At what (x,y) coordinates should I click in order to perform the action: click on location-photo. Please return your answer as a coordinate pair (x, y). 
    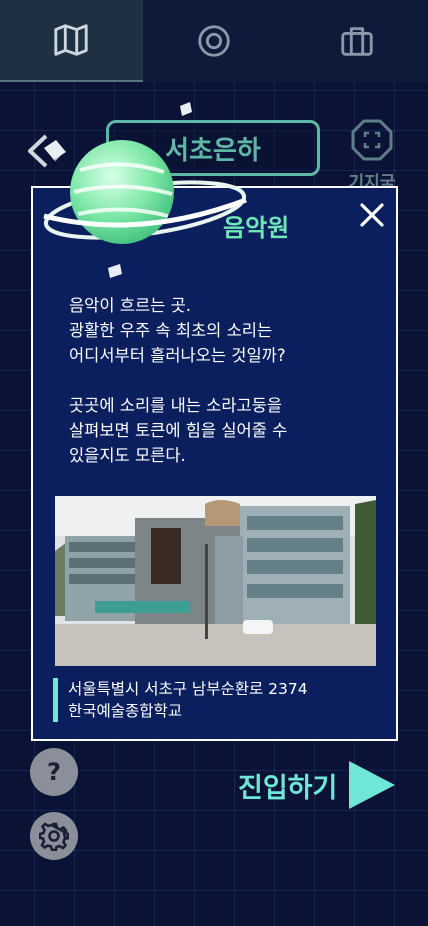
    Looking at the image, I should click on (215, 581).